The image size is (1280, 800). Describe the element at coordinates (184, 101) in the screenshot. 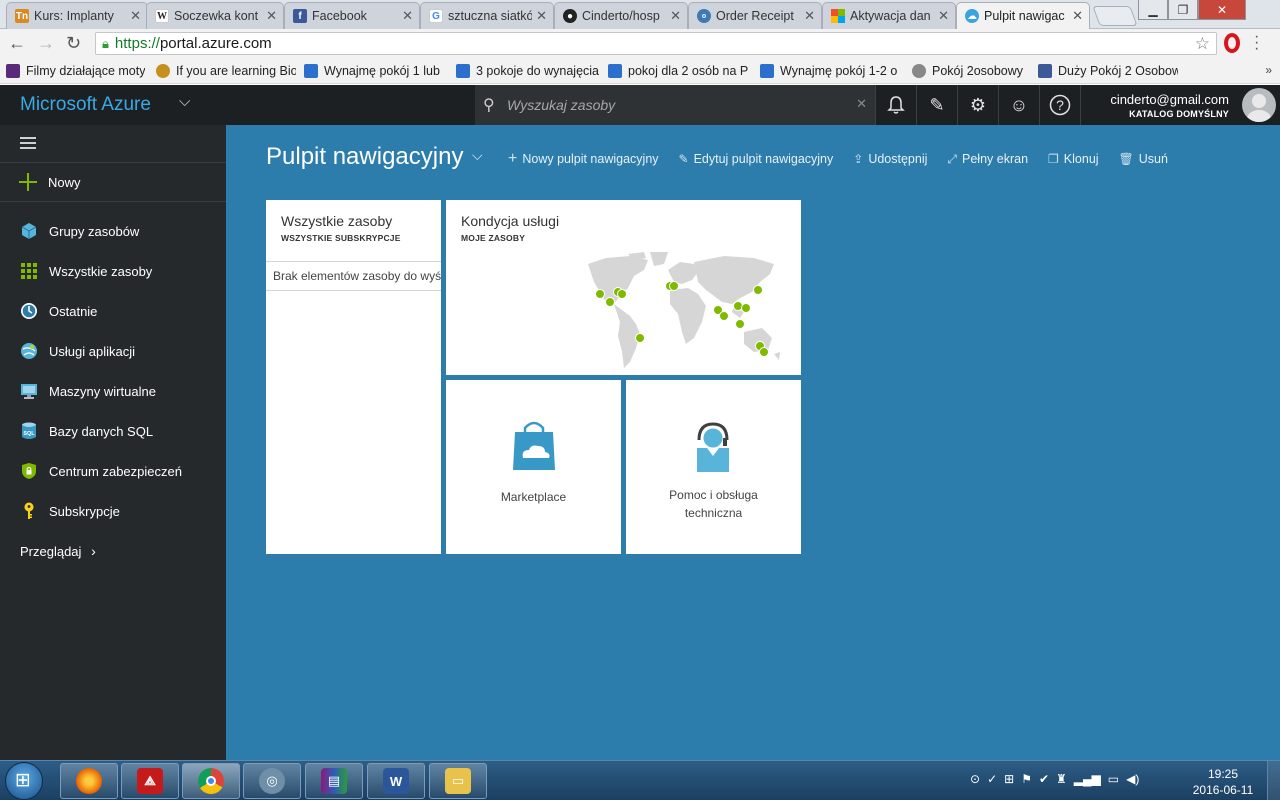

I see `chevron-down-icon: ⌵` at that location.